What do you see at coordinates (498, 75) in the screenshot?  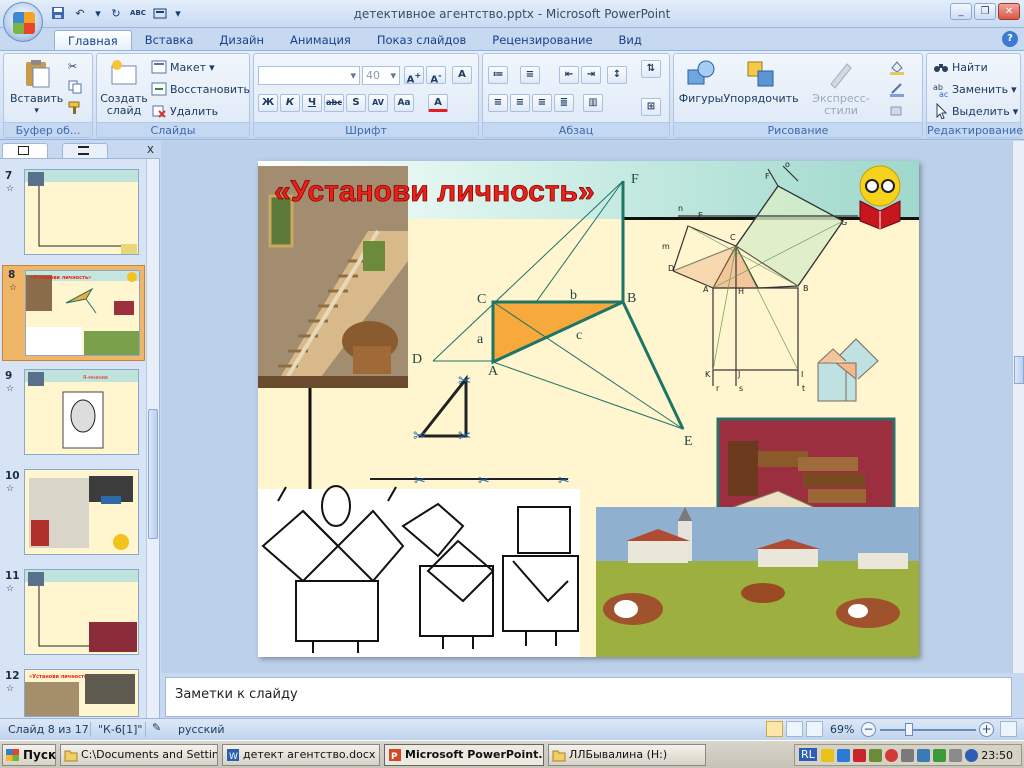 I see `bullets-button: ≔` at bounding box center [498, 75].